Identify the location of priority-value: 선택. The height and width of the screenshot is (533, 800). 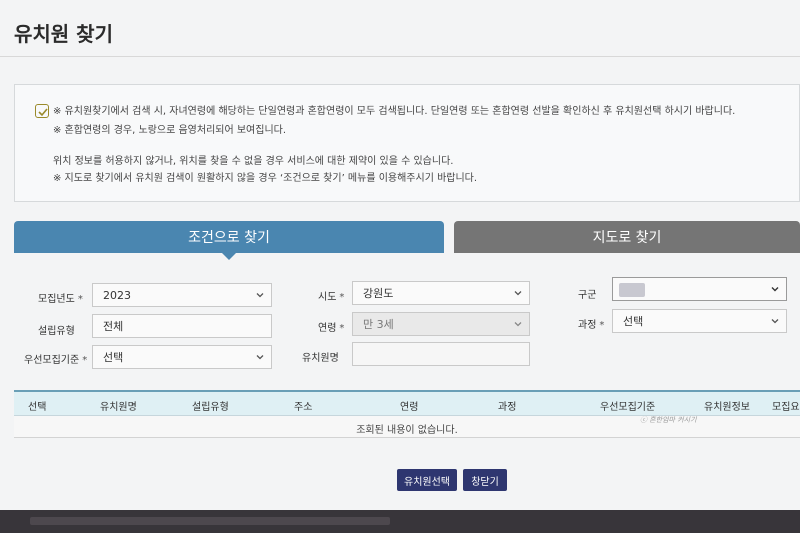
(113, 357).